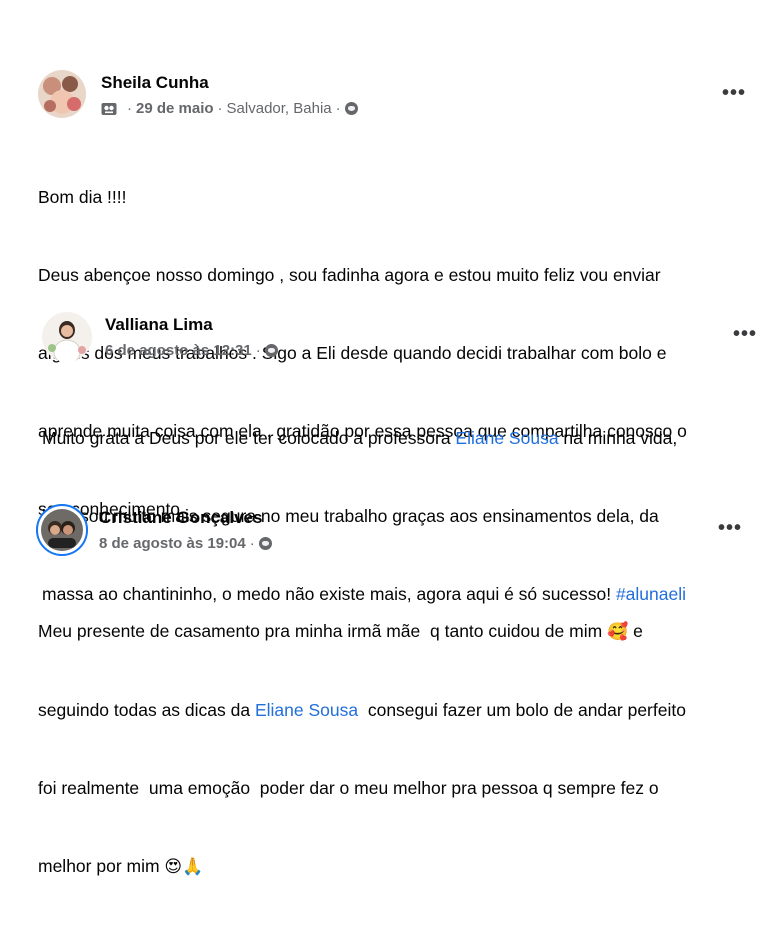 The height and width of the screenshot is (932, 768). I want to click on smiling-hearts-emoji-icon: 🥰, so click(618, 632).